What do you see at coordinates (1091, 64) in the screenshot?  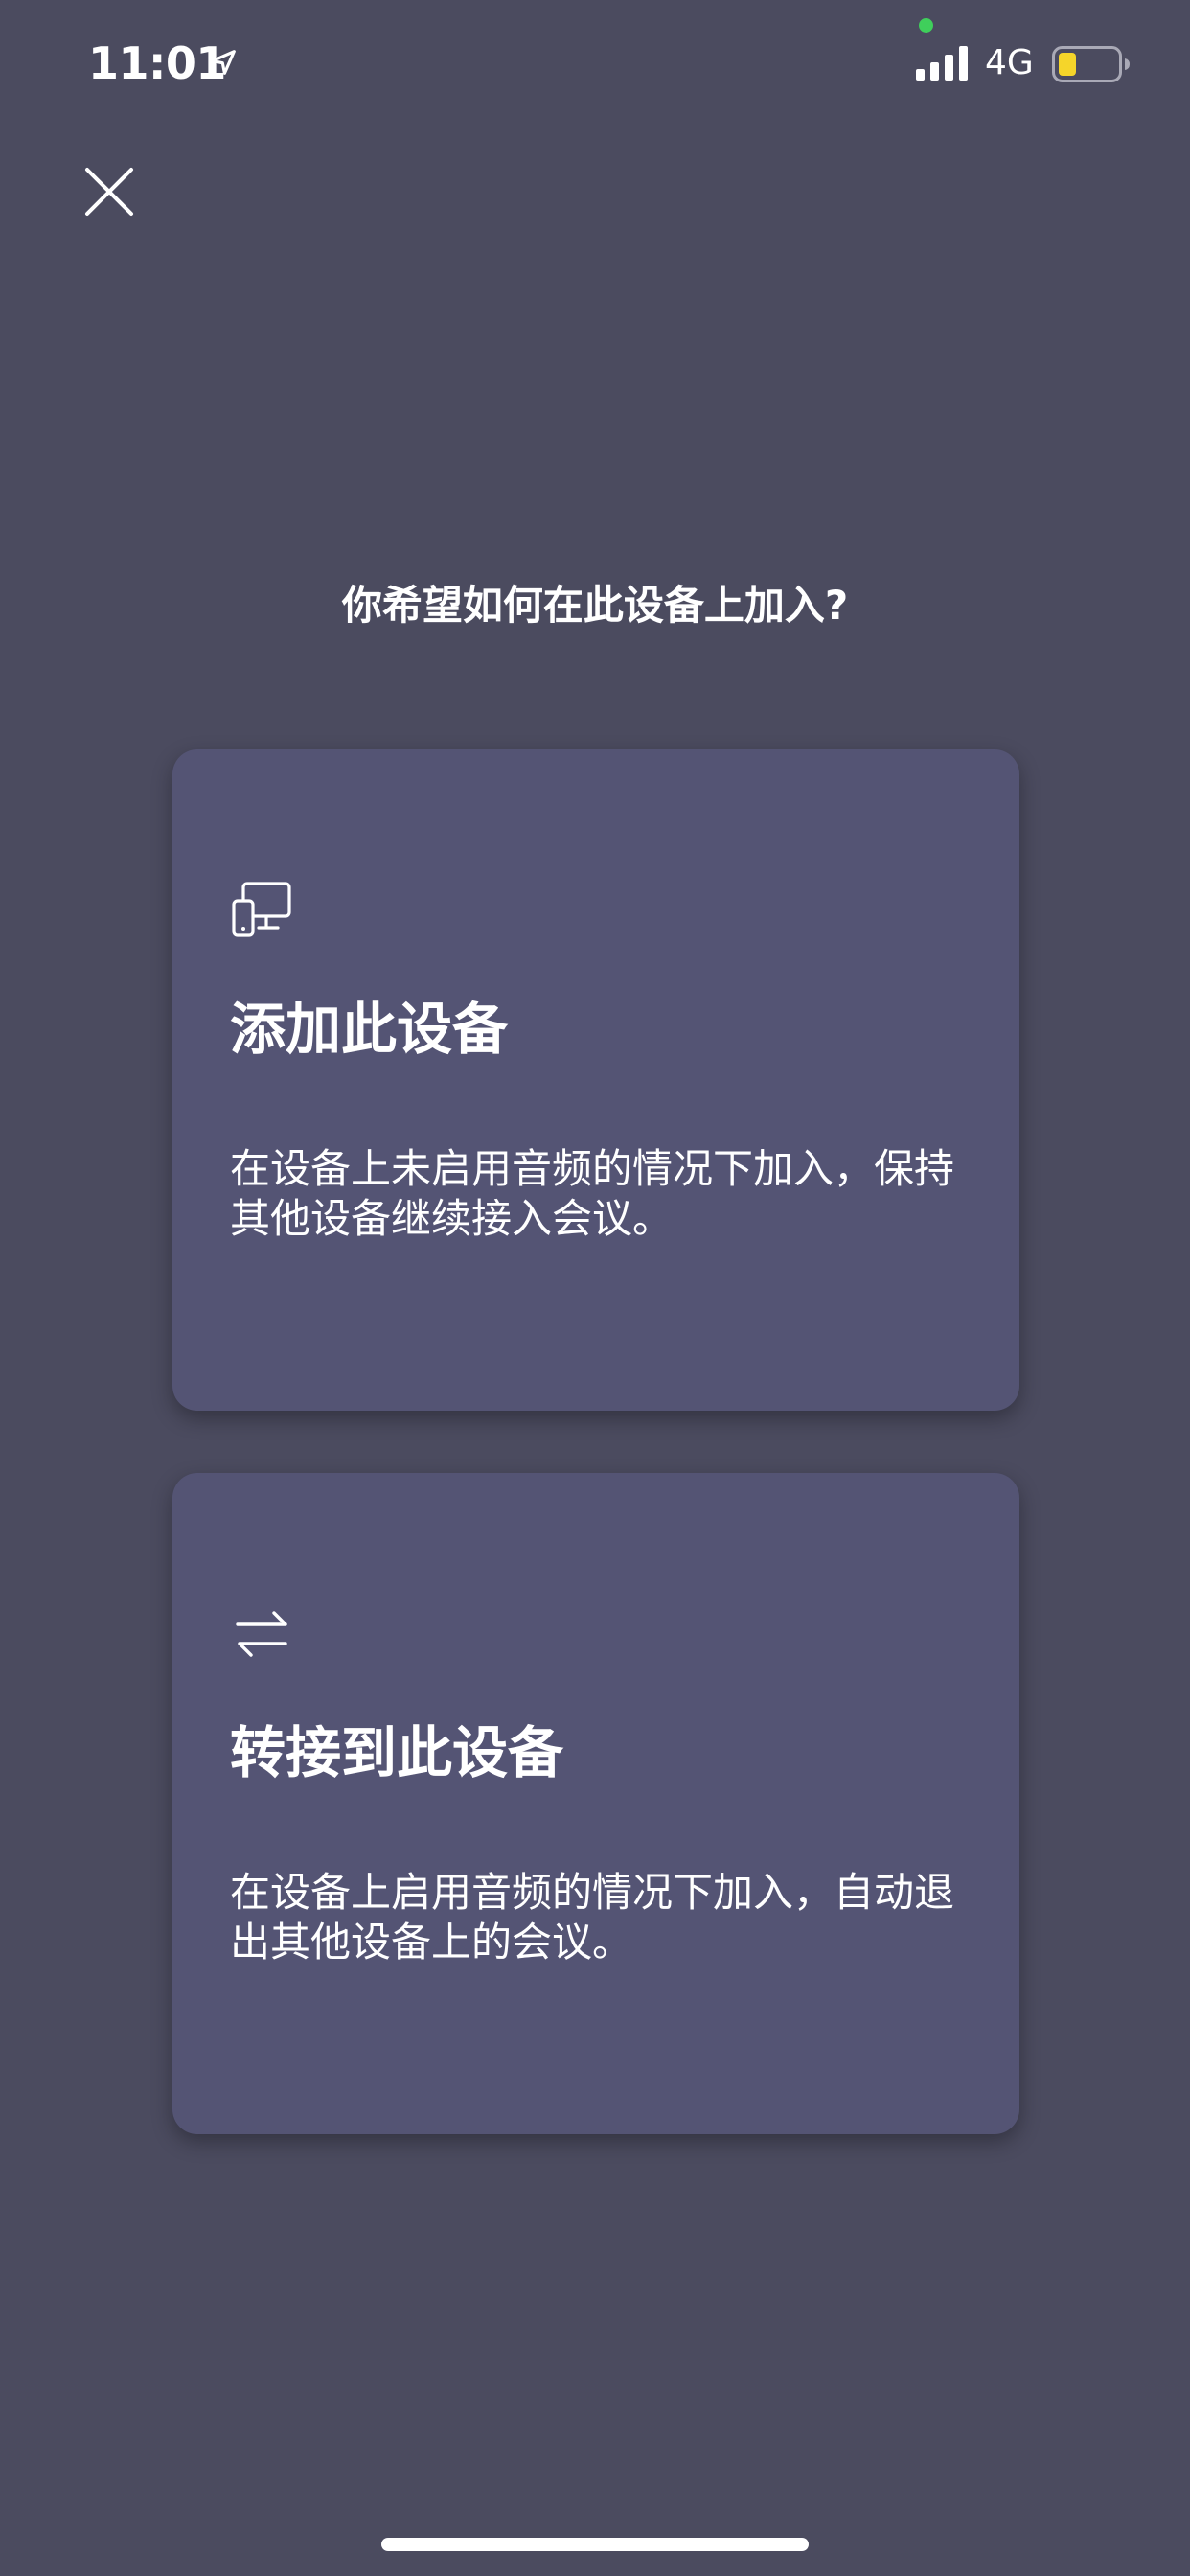 I see `battery-icon` at bounding box center [1091, 64].